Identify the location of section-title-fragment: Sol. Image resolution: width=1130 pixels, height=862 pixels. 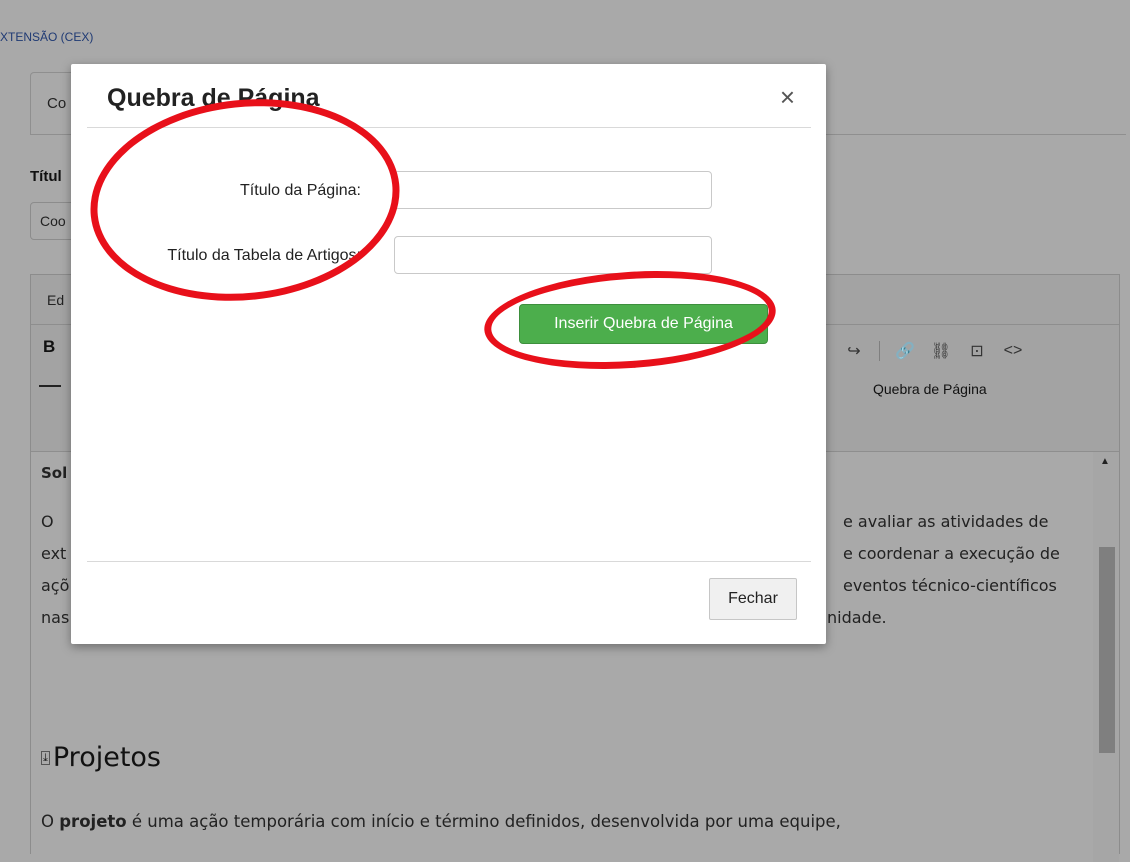
(54, 473).